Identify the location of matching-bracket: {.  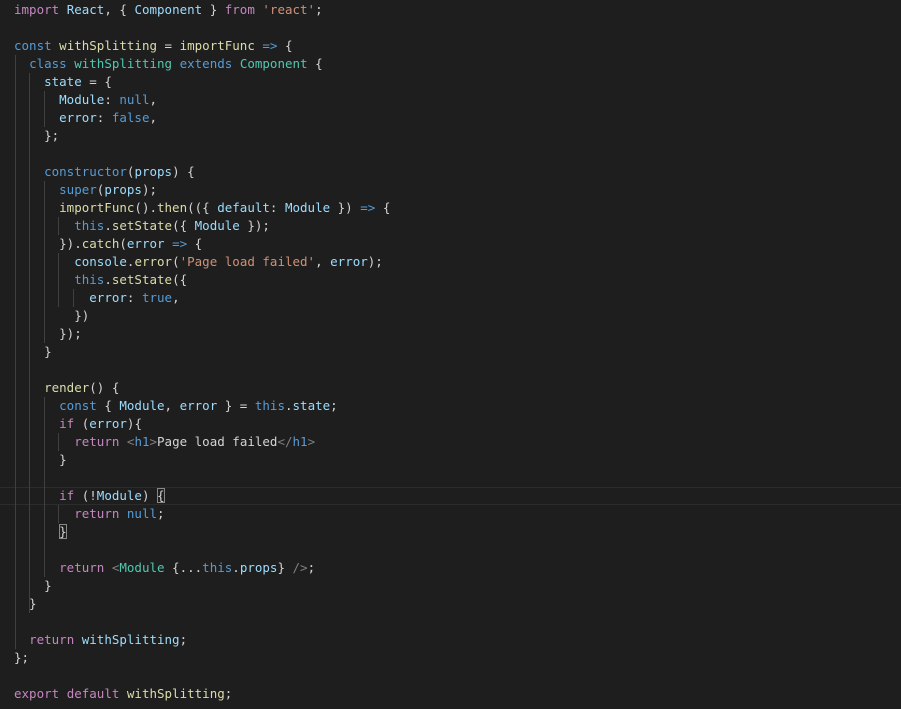
(161, 495).